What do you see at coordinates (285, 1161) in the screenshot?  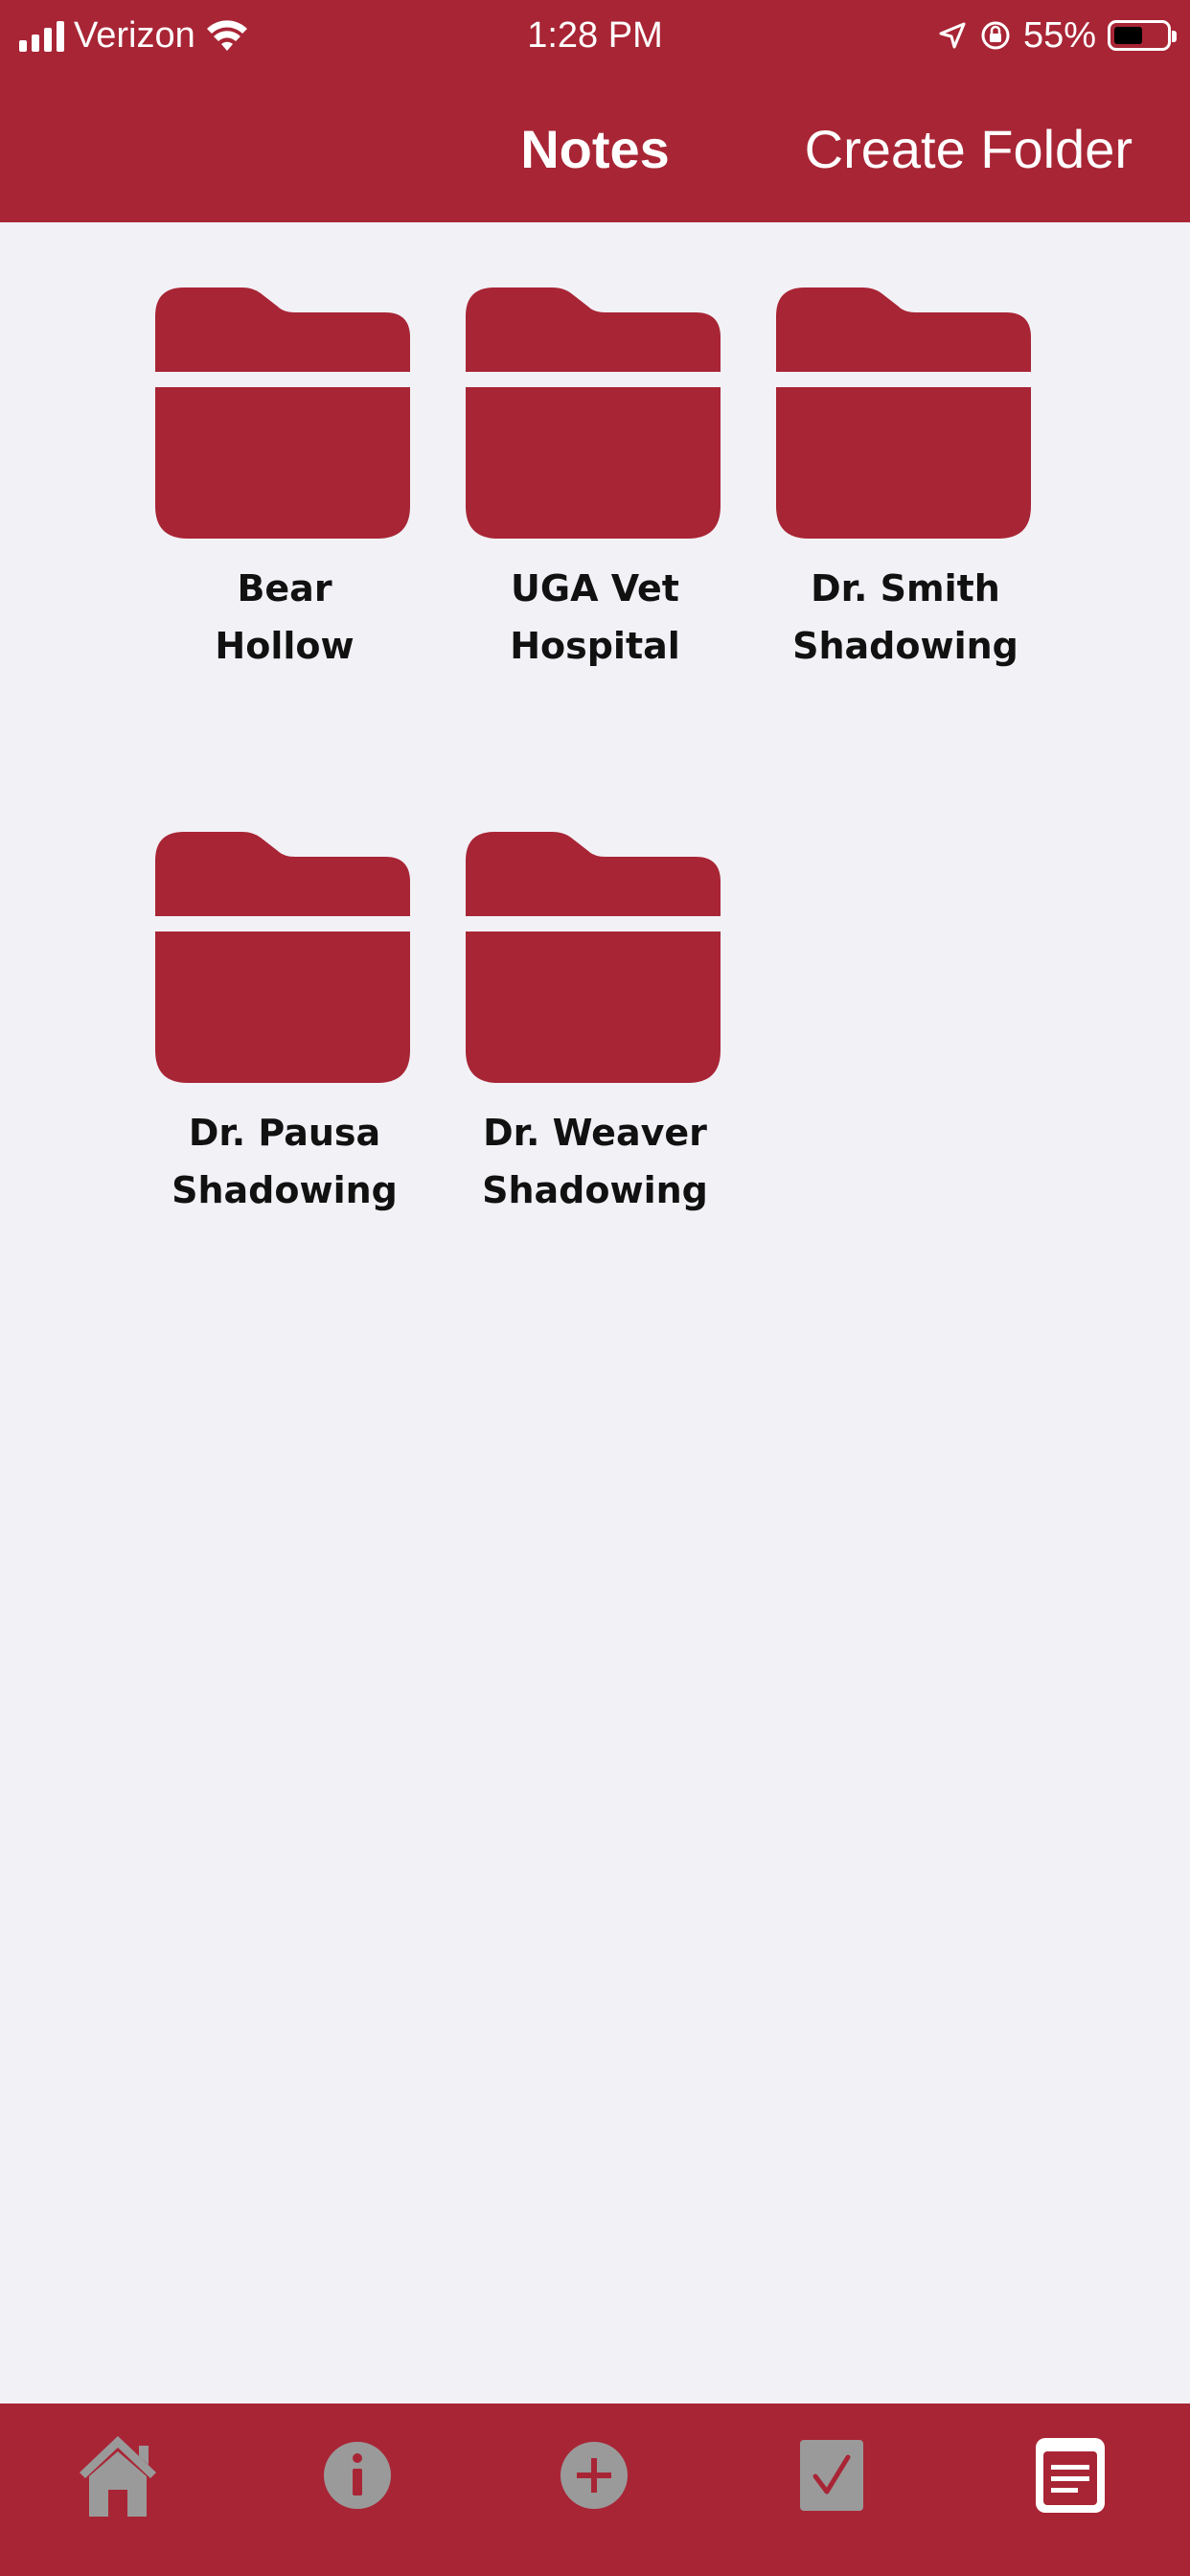 I see `folder-label: Dr. Pausa Shadowing` at bounding box center [285, 1161].